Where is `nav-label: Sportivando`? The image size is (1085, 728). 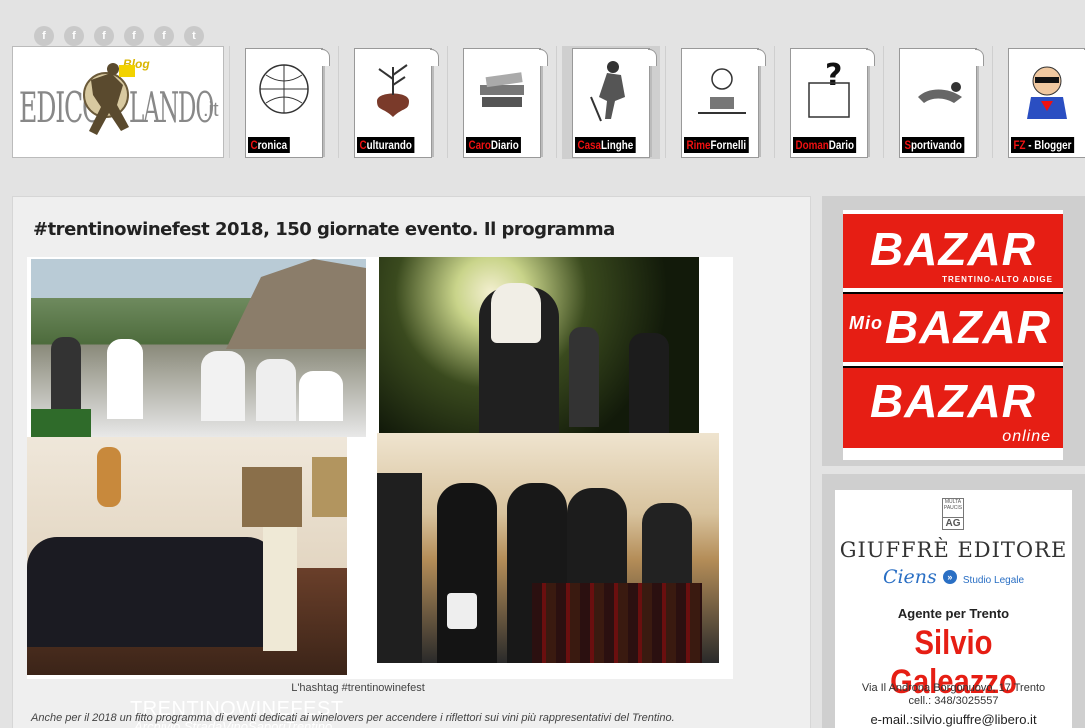
nav-label: Sportivando is located at coordinates (933, 145).